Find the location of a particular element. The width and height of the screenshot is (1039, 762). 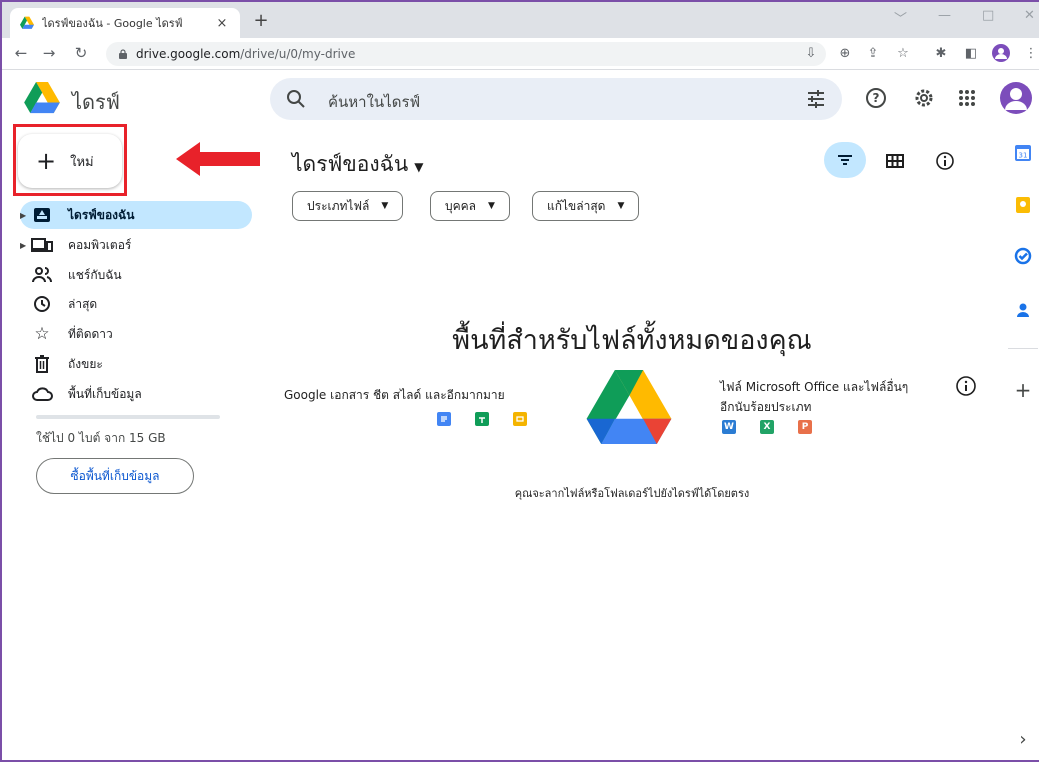

sheets-icon is located at coordinates (482, 419).